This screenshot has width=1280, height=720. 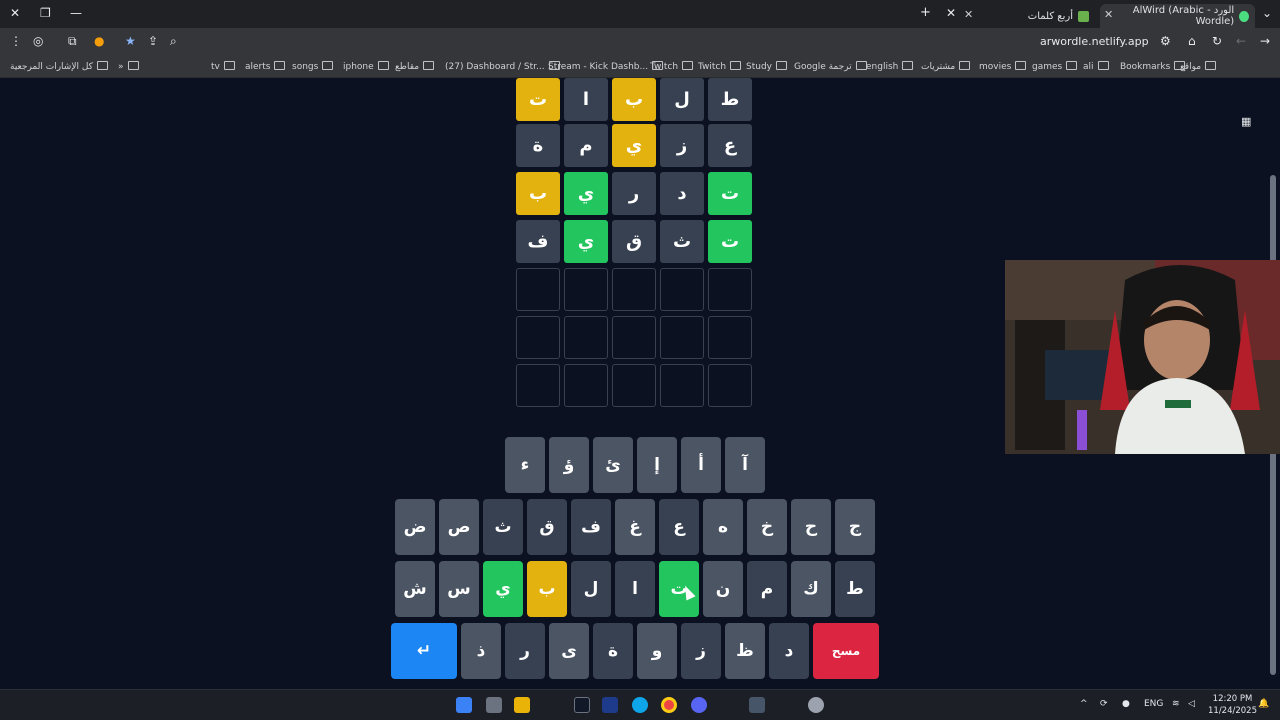 What do you see at coordinates (925, 12) in the screenshot?
I see `new-tab-icon: +` at bounding box center [925, 12].